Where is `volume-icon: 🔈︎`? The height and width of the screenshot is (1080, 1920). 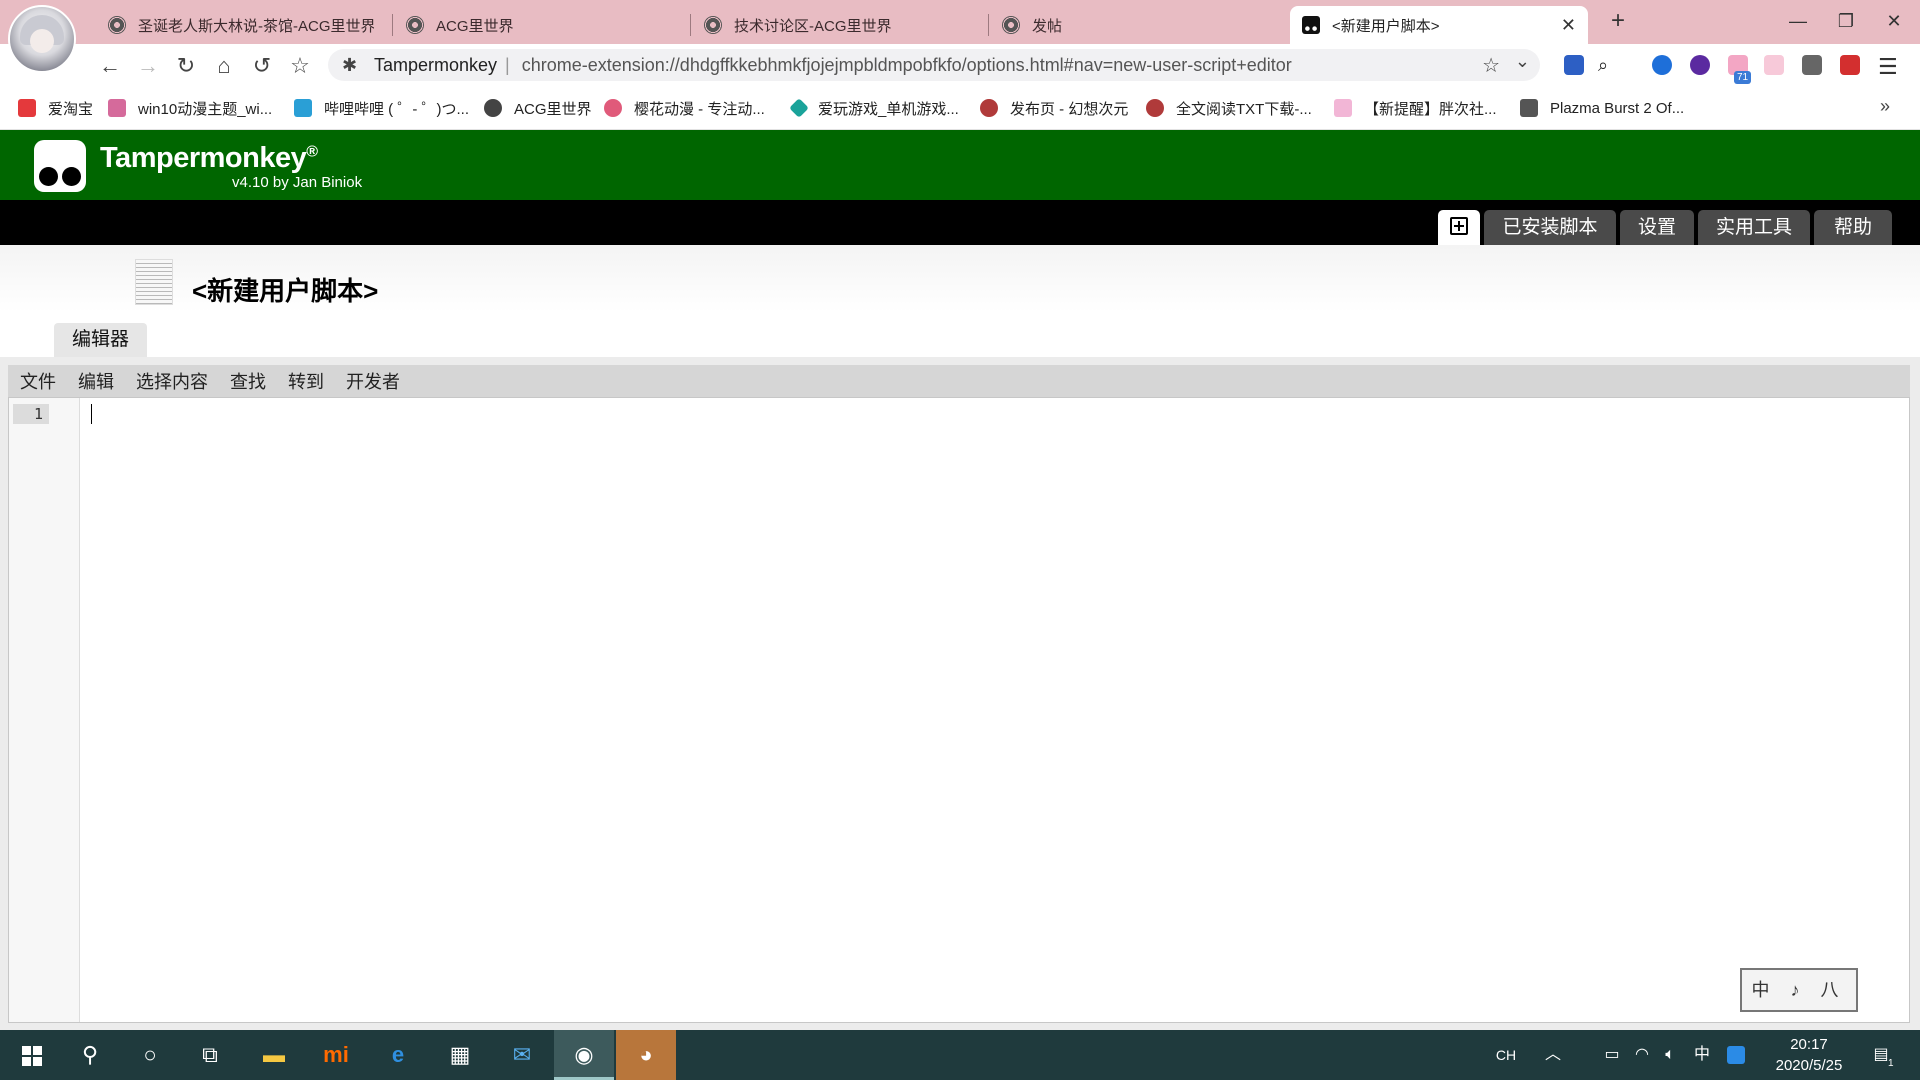 volume-icon: 🔈︎ is located at coordinates (1670, 1055).